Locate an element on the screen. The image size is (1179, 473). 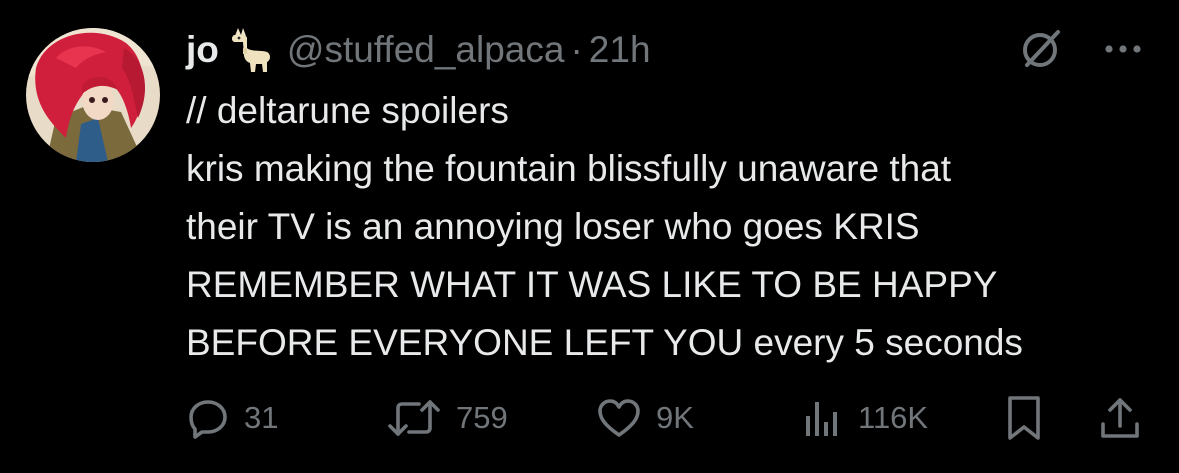
bookmark-button is located at coordinates (1024, 418).